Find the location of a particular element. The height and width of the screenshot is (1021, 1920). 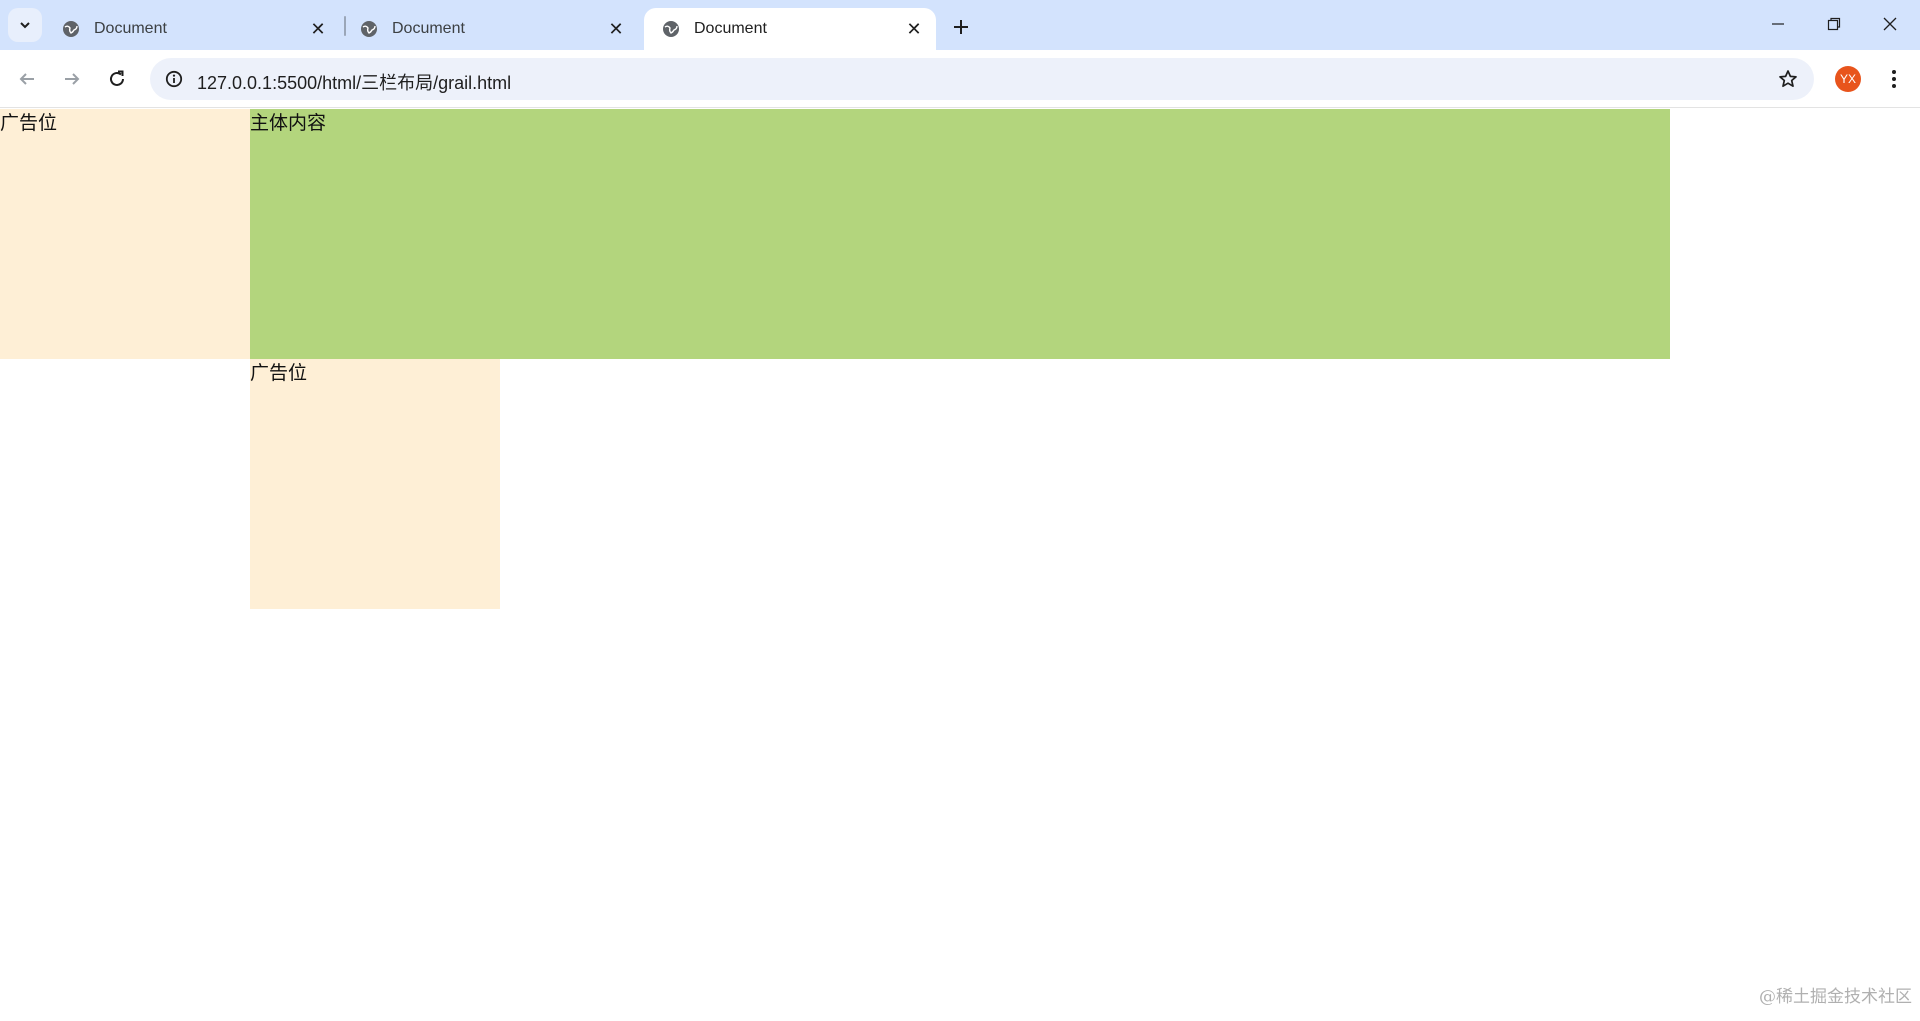

tab-strip: Document ✕ Document ✕ Document ✕ is located at coordinates (960, 25).